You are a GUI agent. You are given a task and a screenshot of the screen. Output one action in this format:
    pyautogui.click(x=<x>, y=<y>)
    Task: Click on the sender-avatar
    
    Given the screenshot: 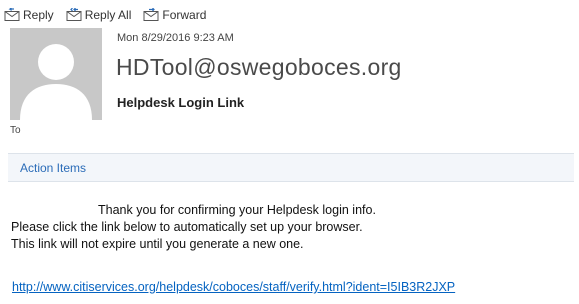 What is the action you would take?
    pyautogui.click(x=56, y=74)
    